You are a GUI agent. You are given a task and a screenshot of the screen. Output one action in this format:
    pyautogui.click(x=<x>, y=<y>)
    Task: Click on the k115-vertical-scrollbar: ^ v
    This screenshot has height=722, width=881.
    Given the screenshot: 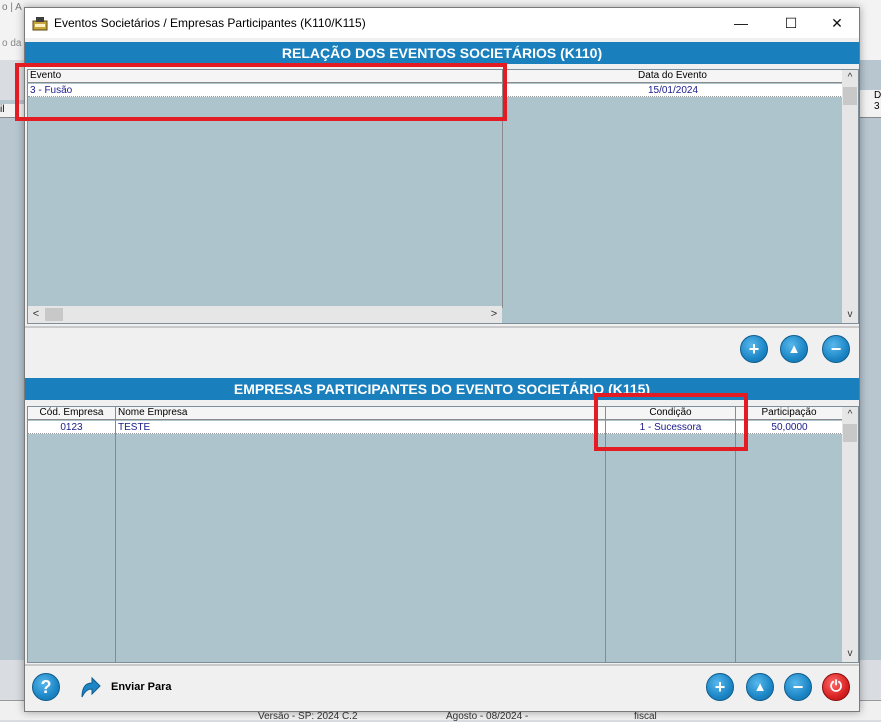 What is the action you would take?
    pyautogui.click(x=850, y=534)
    